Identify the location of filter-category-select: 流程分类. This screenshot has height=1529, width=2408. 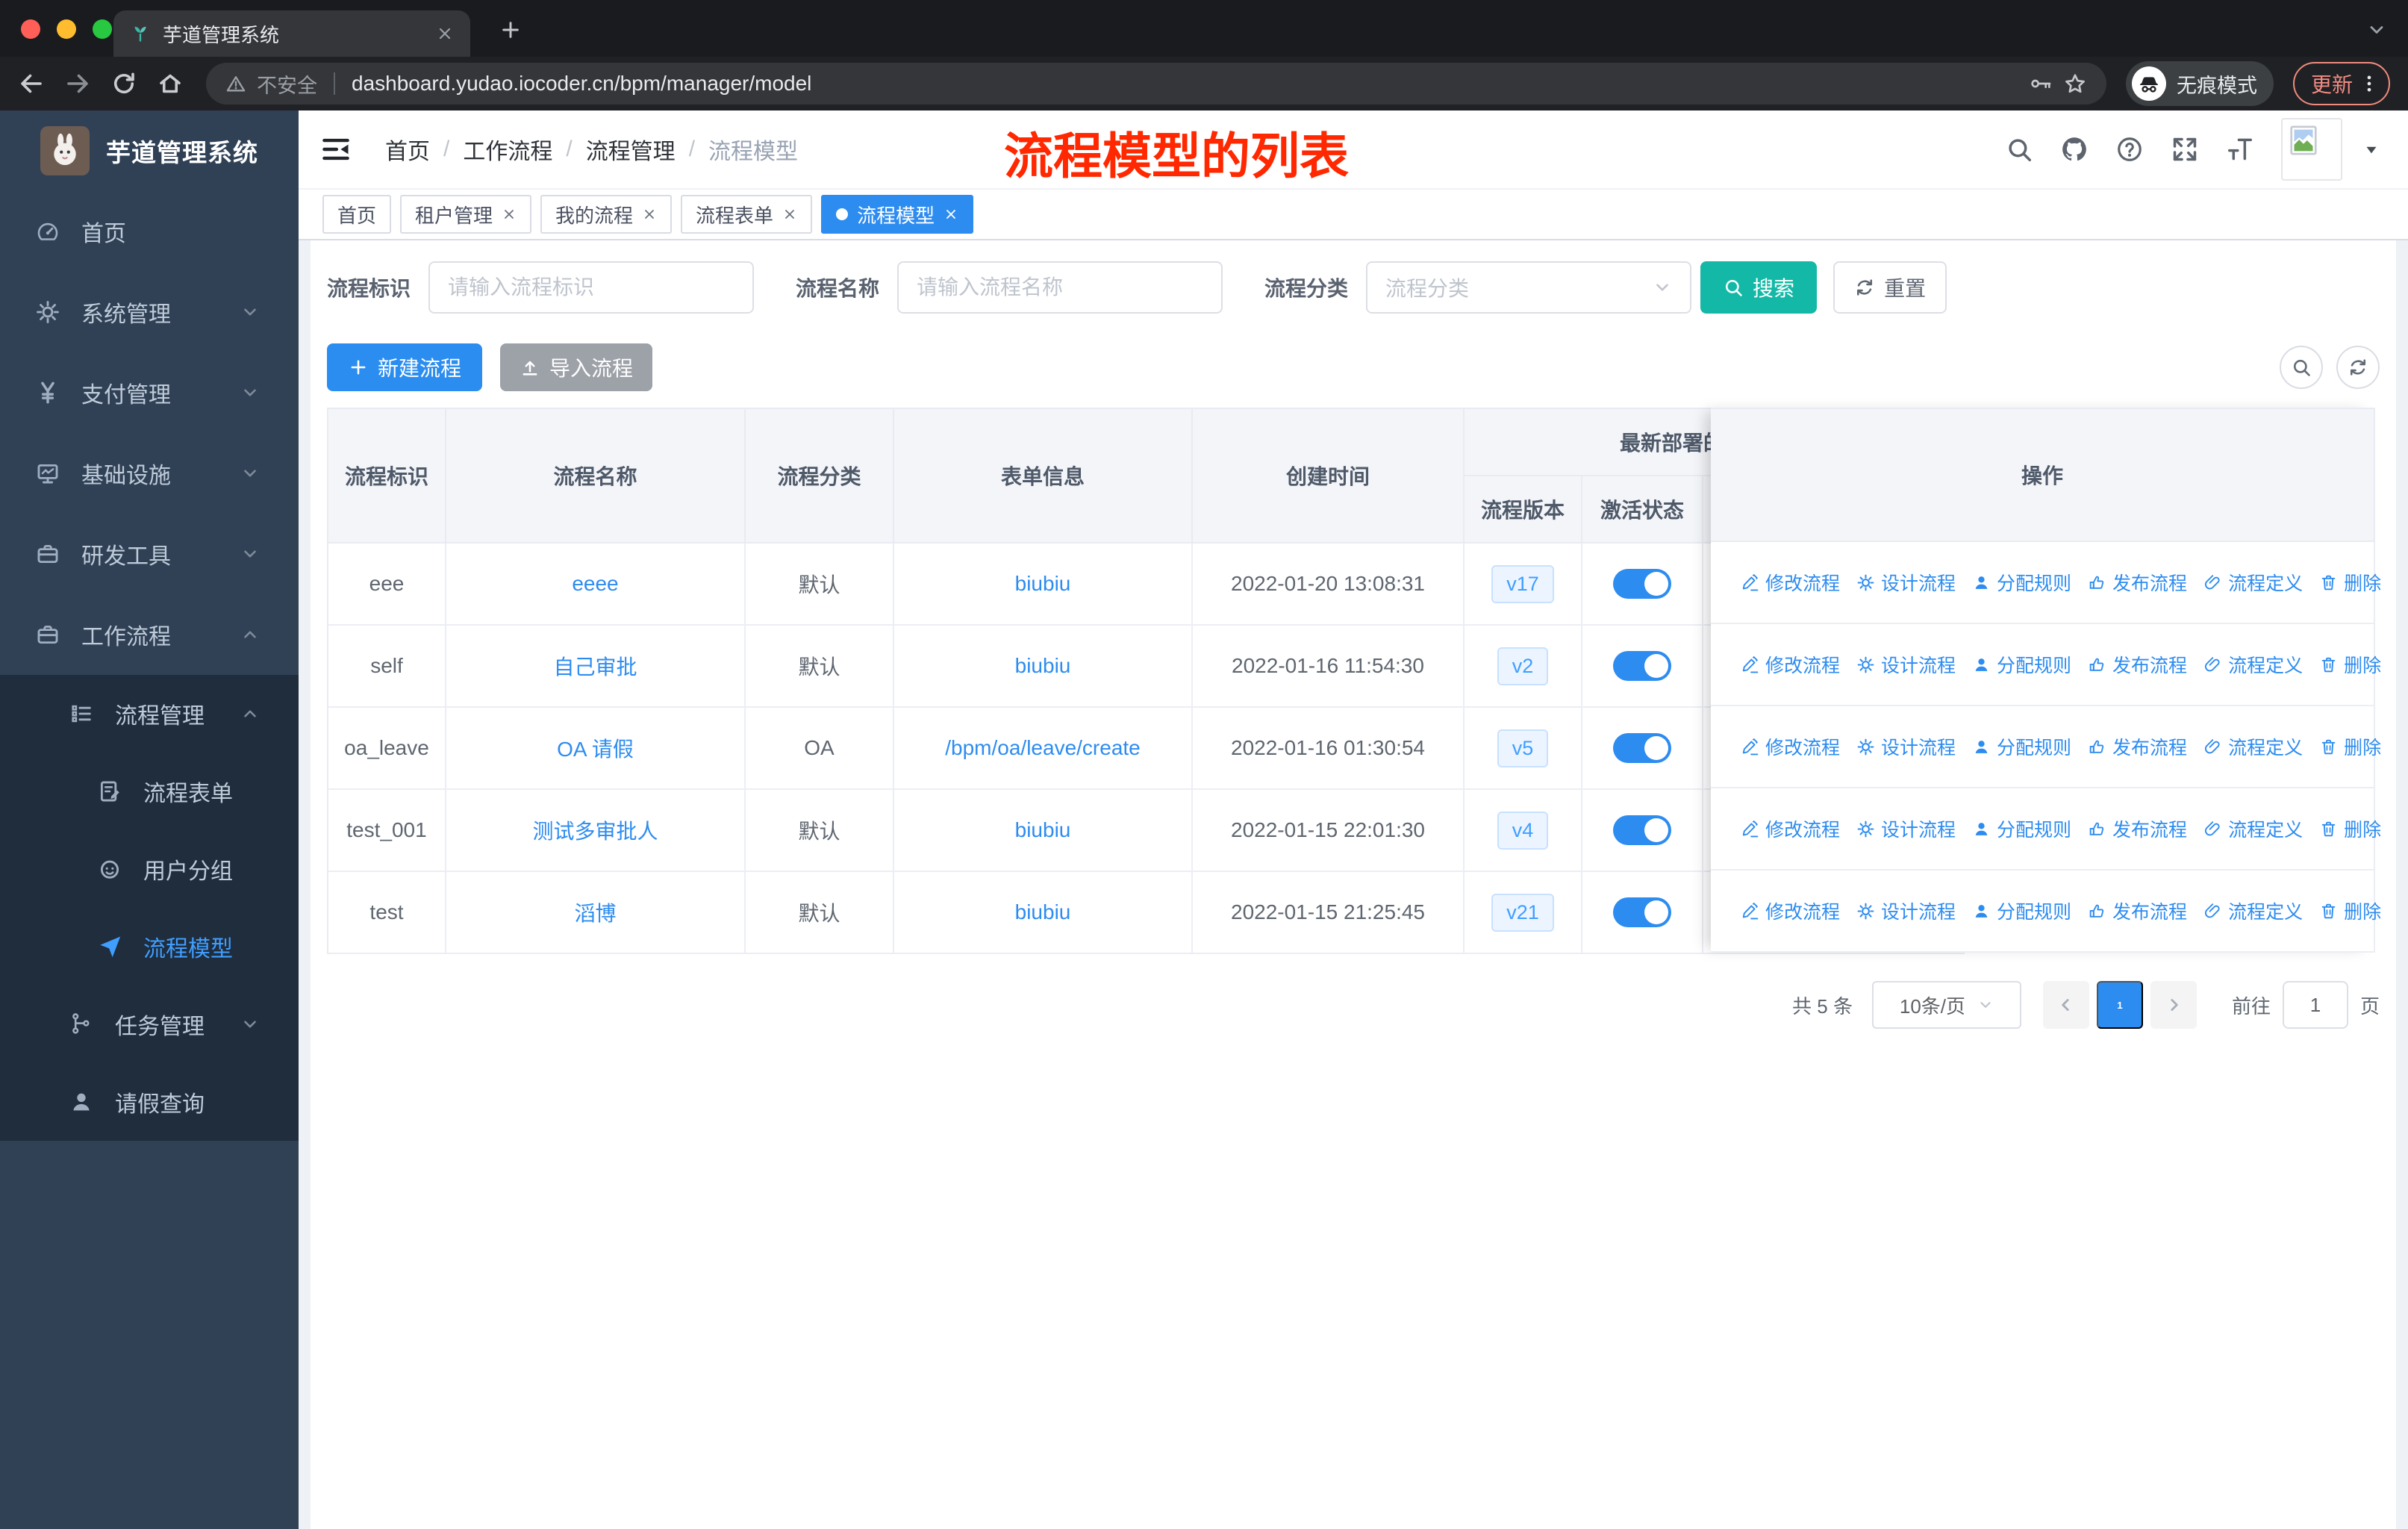
(1529, 287).